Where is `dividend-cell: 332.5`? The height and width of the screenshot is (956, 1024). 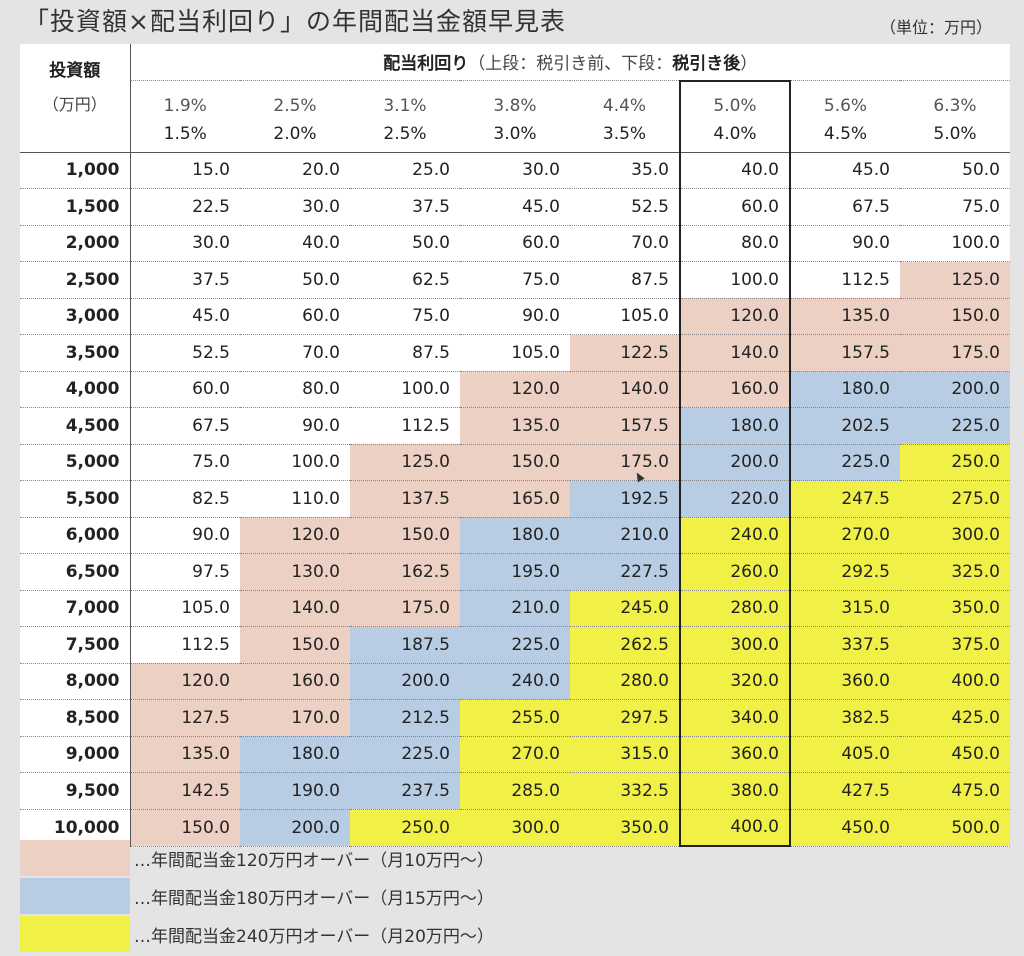 dividend-cell: 332.5 is located at coordinates (625, 791).